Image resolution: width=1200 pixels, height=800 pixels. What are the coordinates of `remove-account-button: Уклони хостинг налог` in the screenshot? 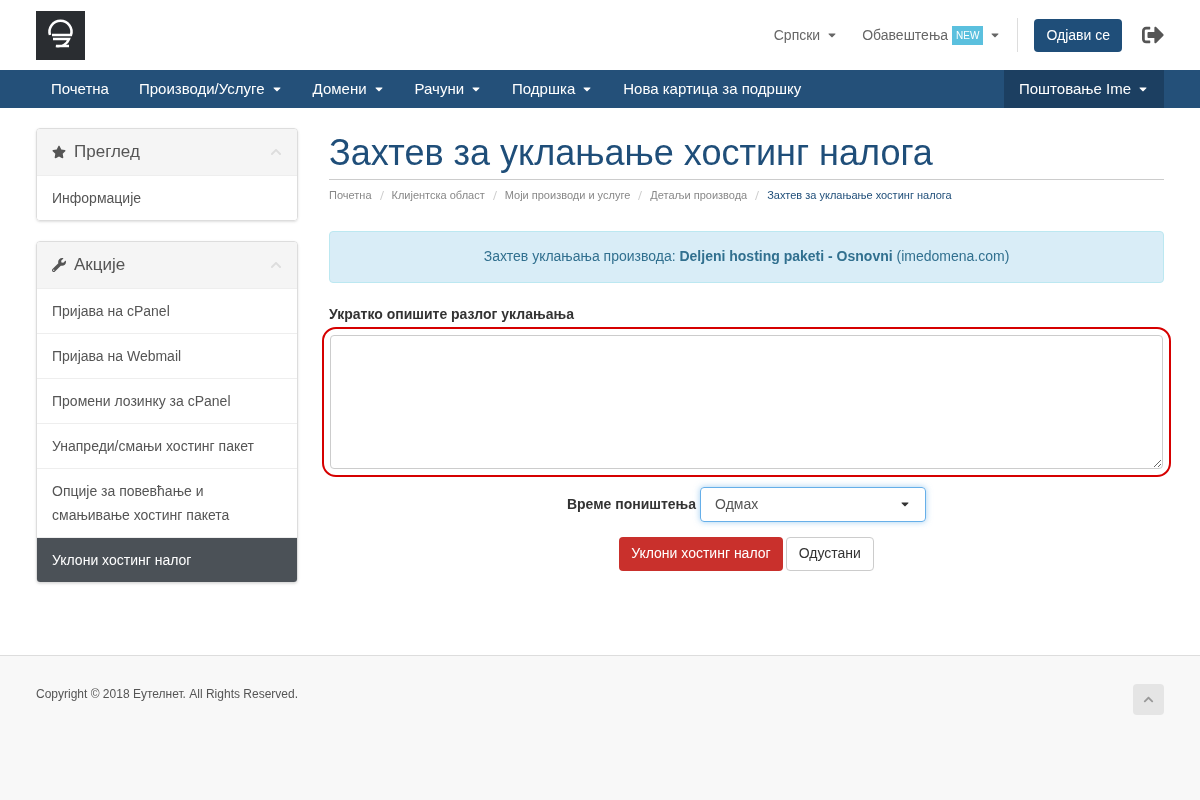 It's located at (701, 553).